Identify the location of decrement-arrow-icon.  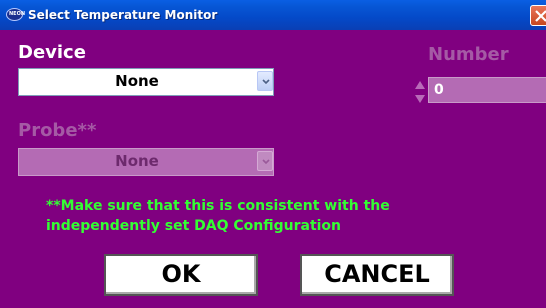
(420, 99).